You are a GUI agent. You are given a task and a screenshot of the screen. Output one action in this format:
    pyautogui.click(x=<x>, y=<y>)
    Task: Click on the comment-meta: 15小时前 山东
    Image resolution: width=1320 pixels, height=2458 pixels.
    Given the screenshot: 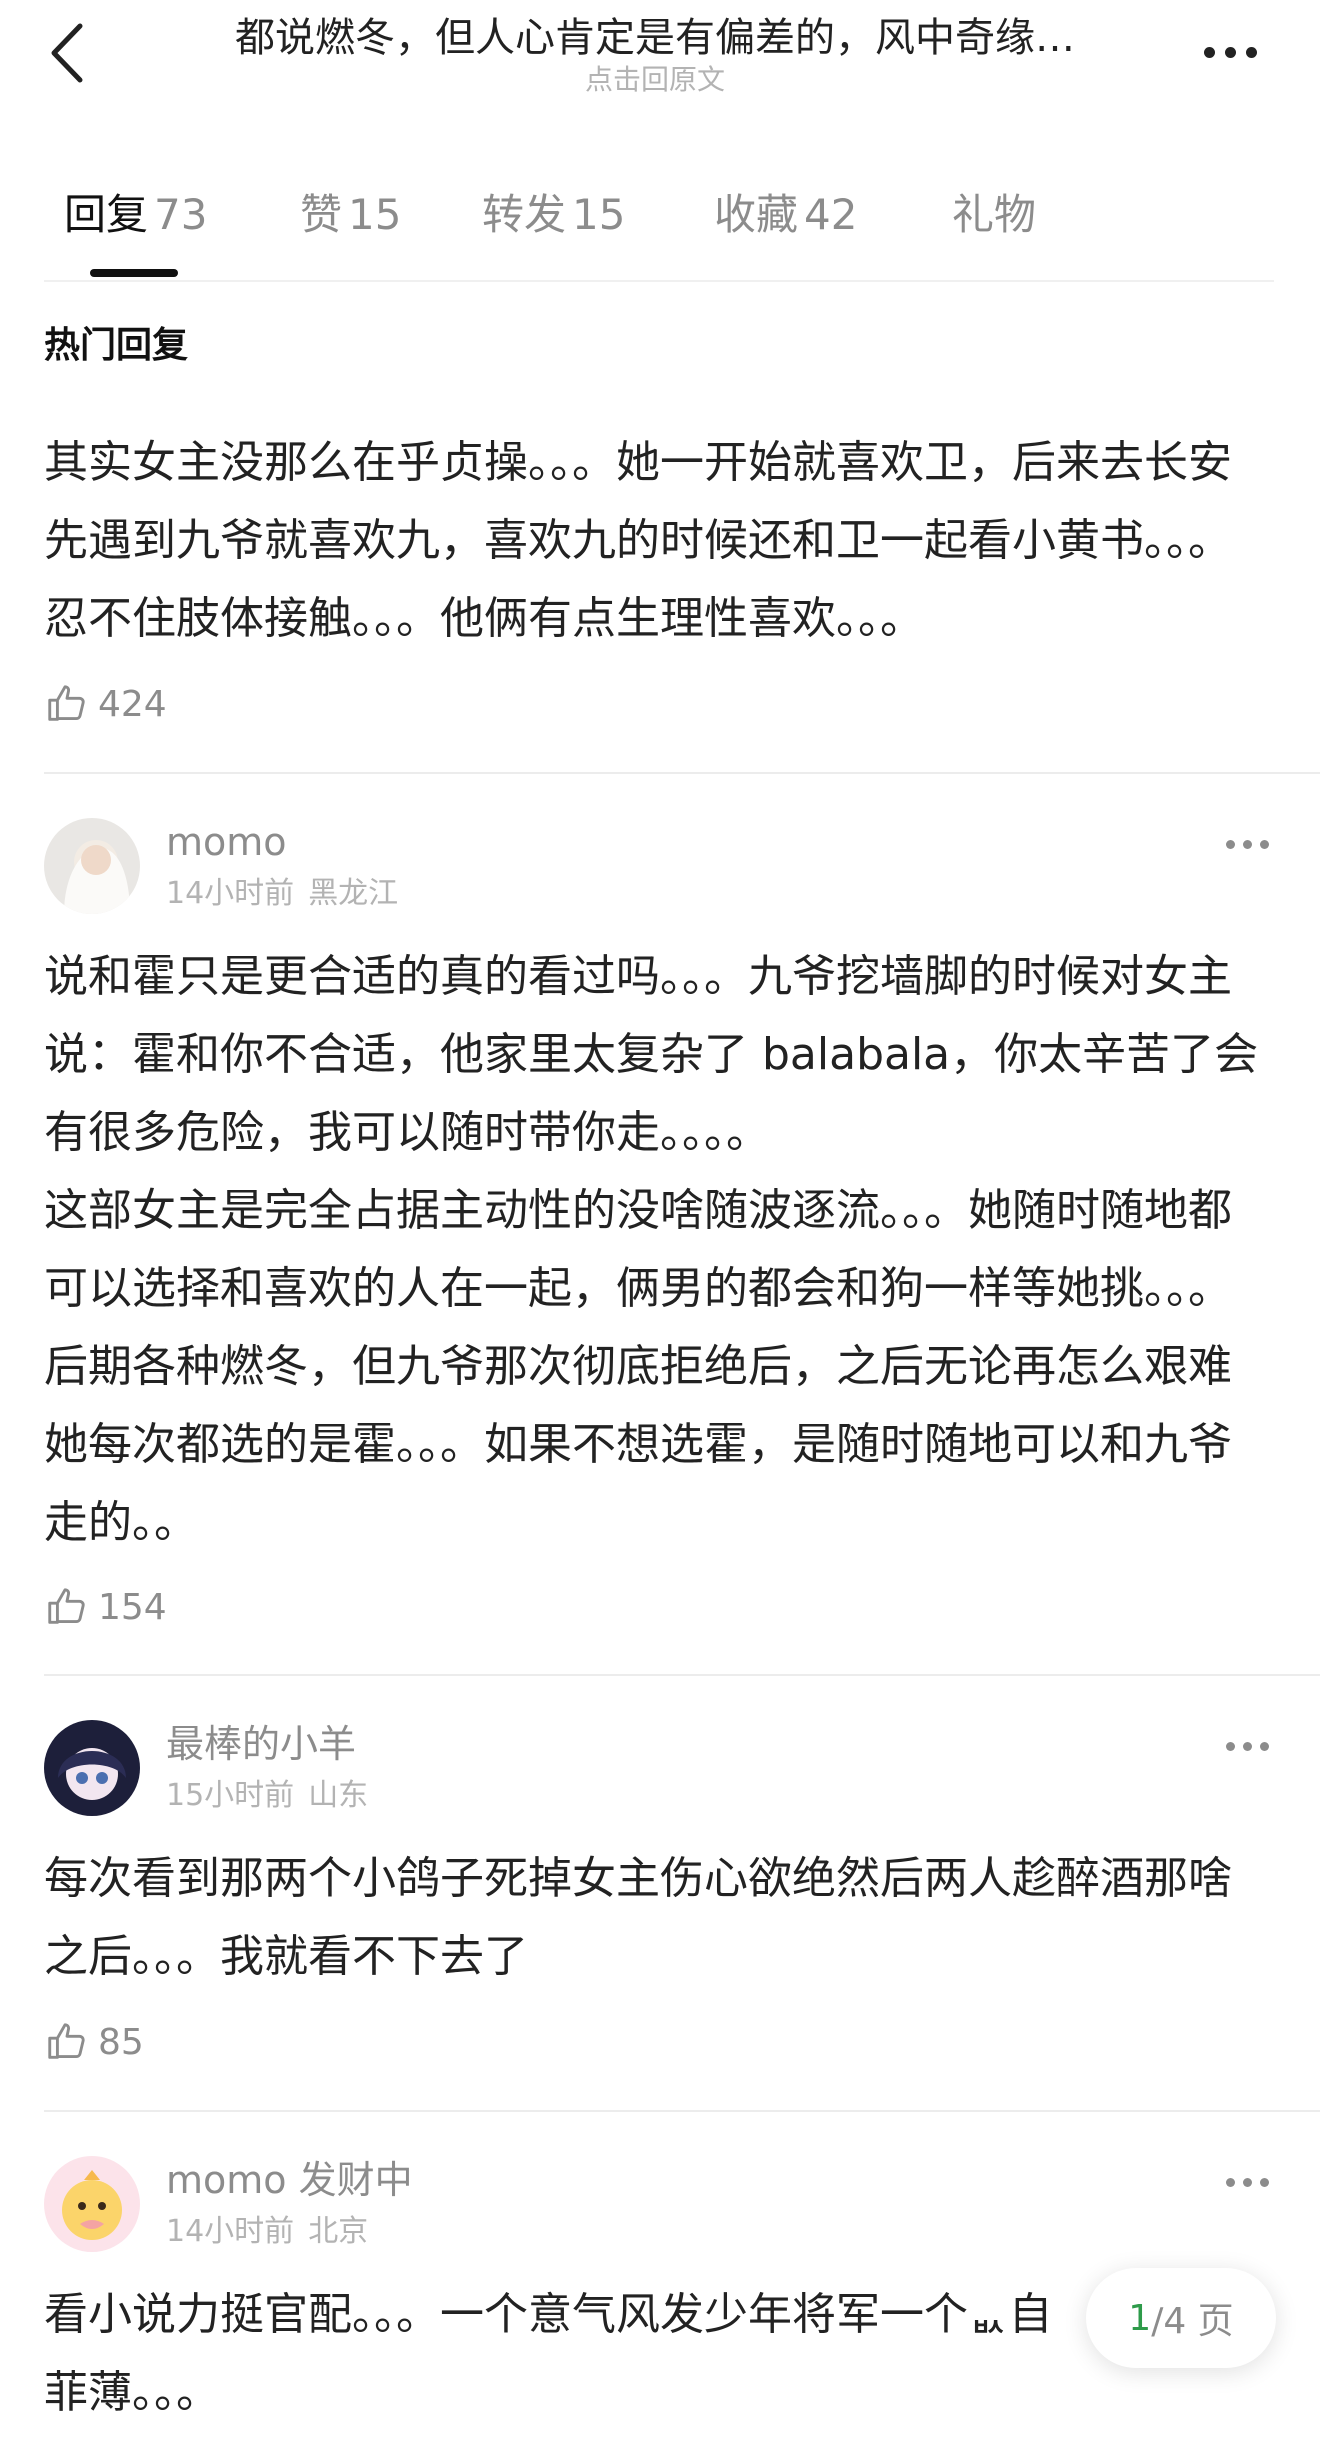 What is the action you would take?
    pyautogui.click(x=267, y=1796)
    